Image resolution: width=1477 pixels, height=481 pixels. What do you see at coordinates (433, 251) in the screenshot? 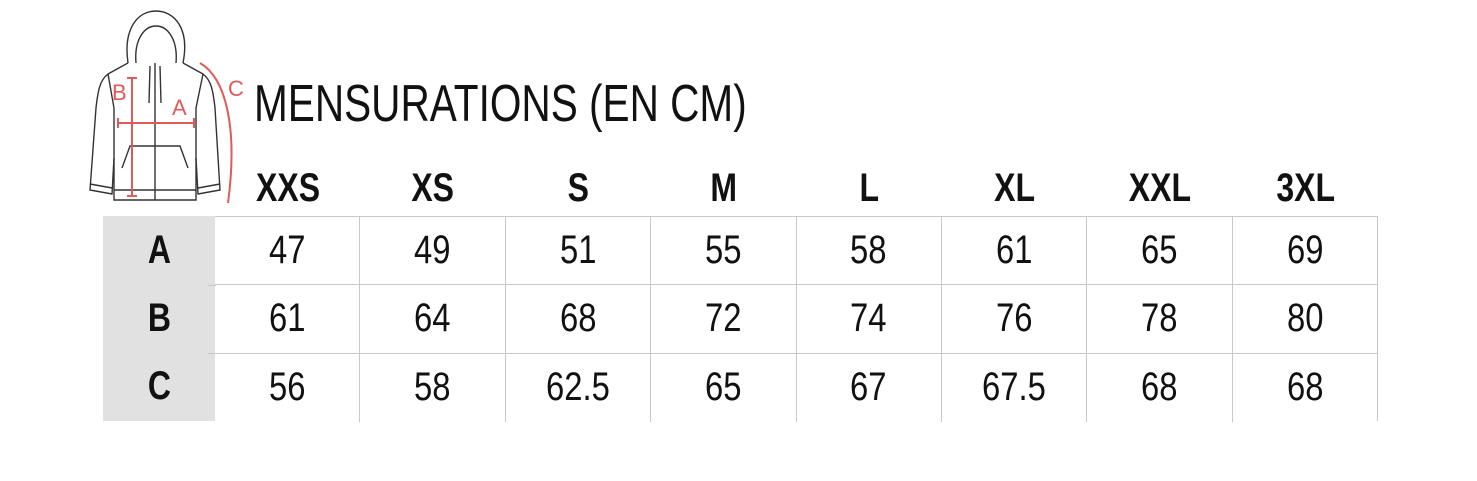
I see `table-cell: 49` at bounding box center [433, 251].